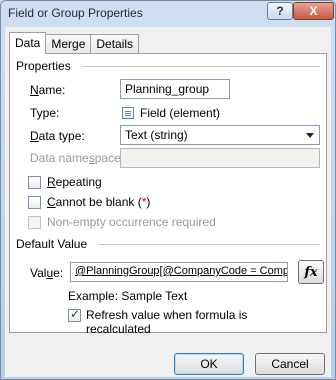 Image resolution: width=336 pixels, height=380 pixels. I want to click on value-label: Value:, so click(47, 273).